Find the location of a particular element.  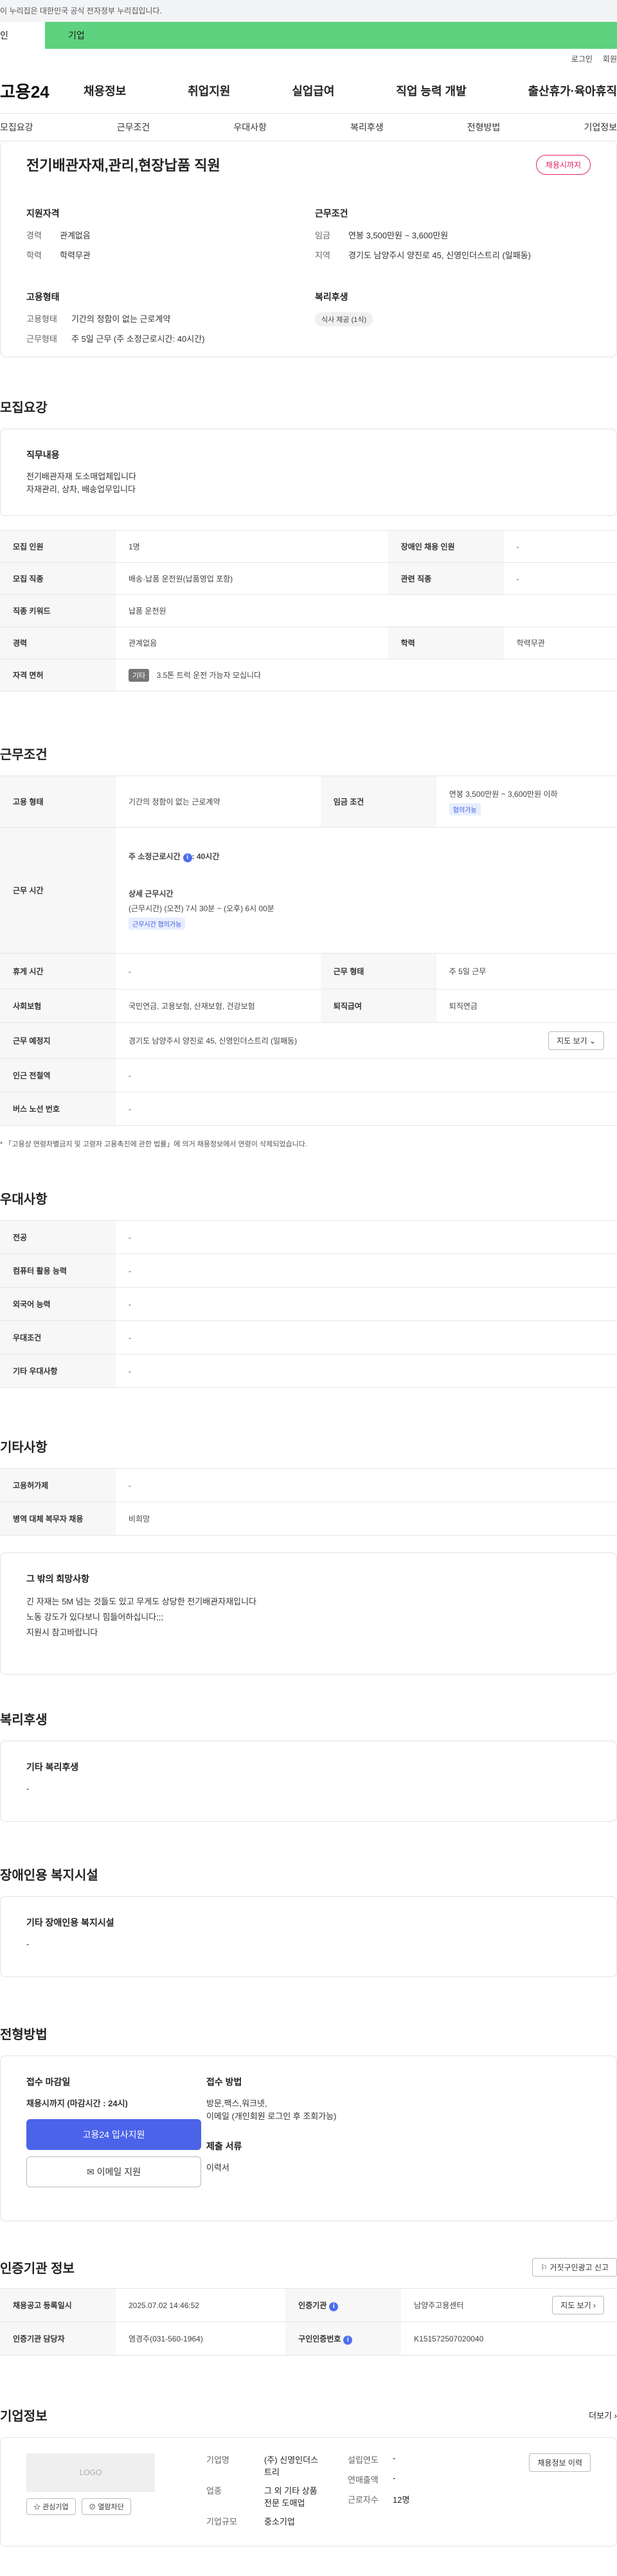

table-row: 직종 키워드 납품 운전원 is located at coordinates (308, 611).